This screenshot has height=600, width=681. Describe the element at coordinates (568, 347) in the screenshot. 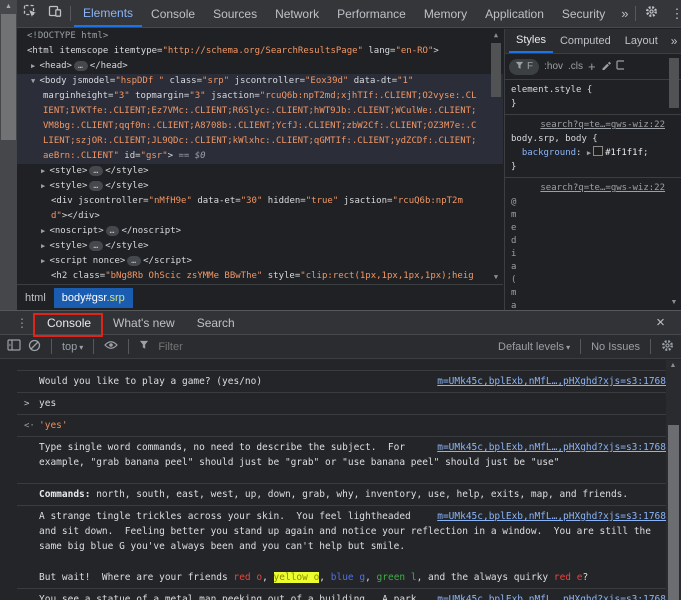

I see `chevron-down-icon: ▾` at that location.